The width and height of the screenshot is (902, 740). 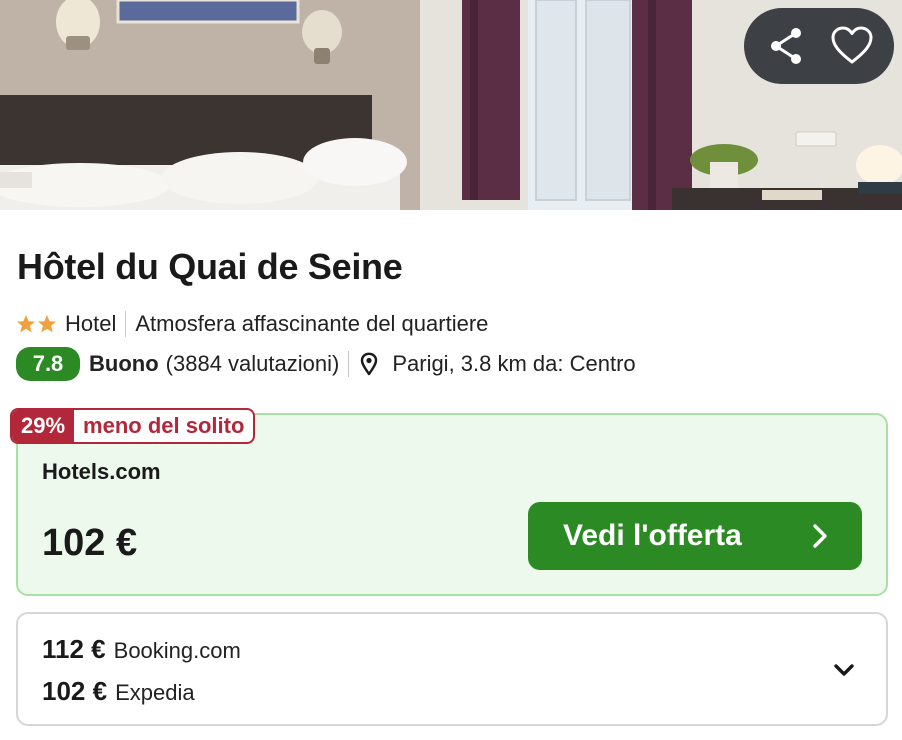 I want to click on share-icon, so click(x=785, y=46).